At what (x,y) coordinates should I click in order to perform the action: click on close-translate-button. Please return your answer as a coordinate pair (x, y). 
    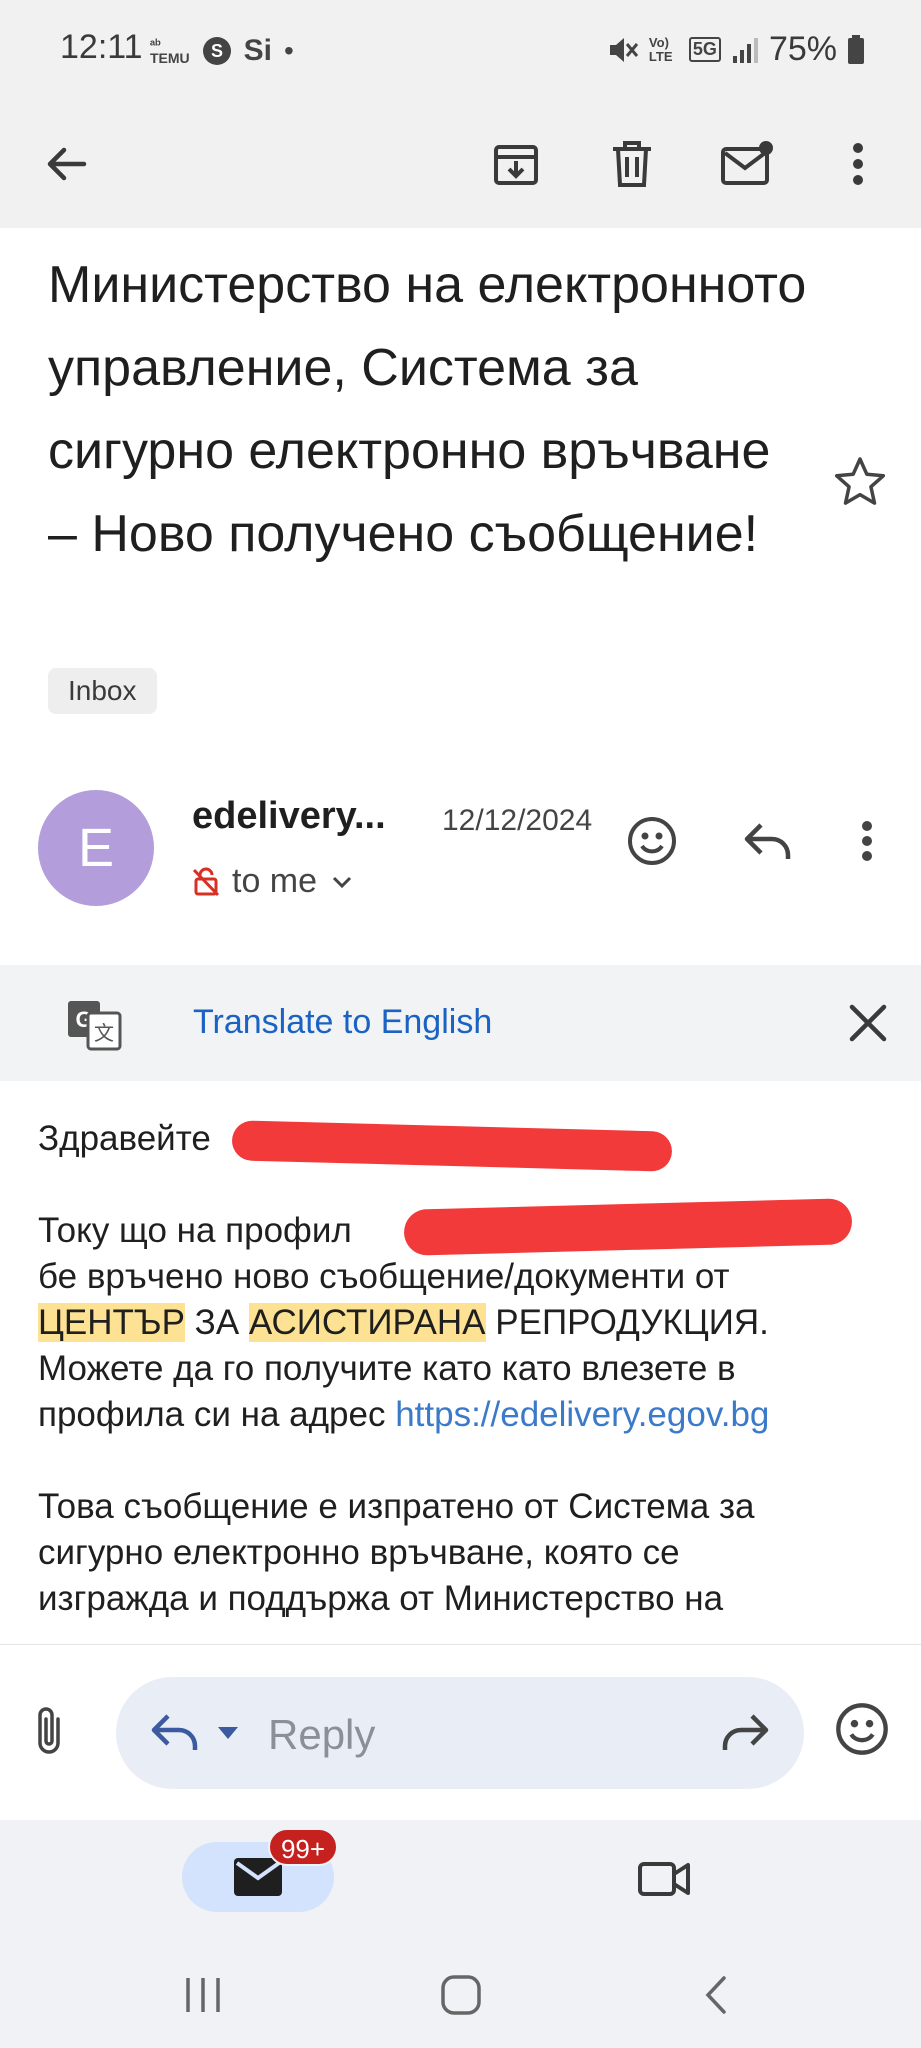
    Looking at the image, I should click on (868, 1023).